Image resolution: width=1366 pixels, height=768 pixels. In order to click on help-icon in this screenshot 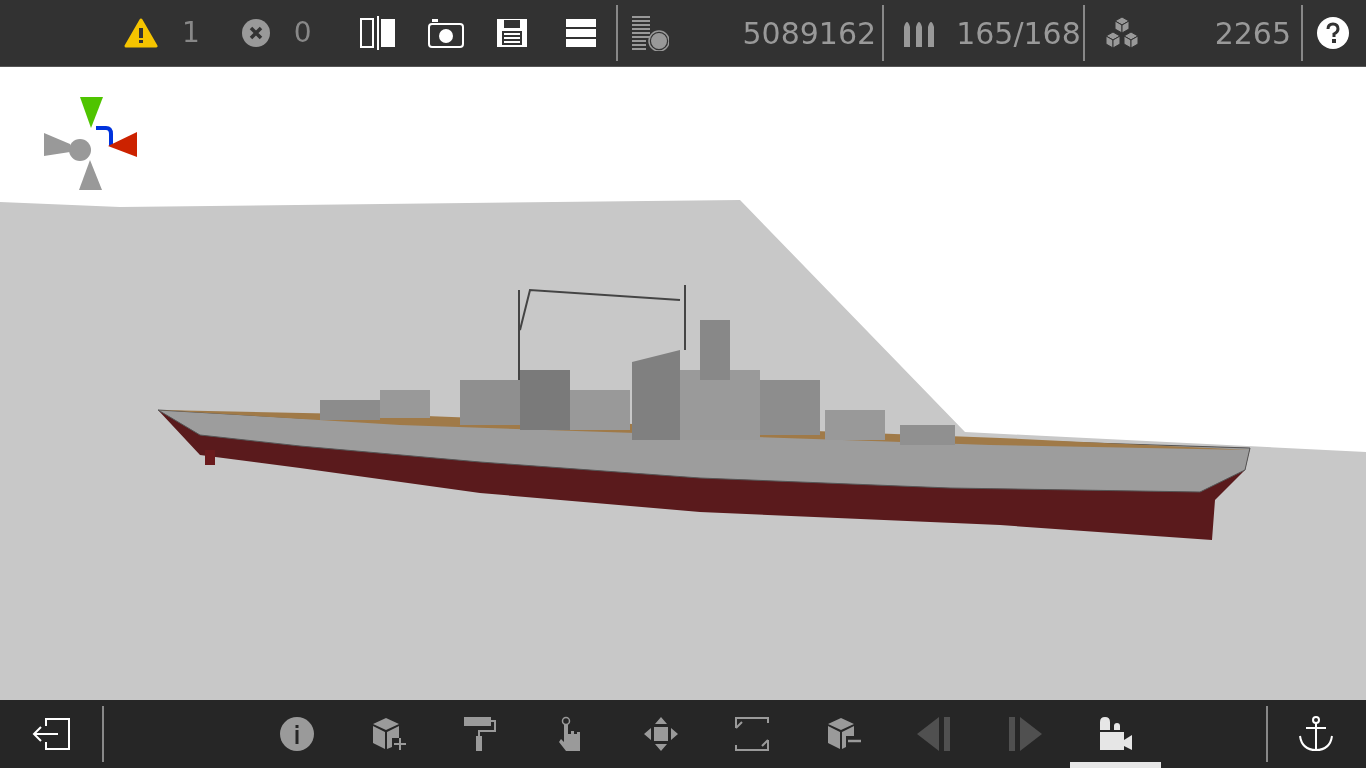, I will do `click(1333, 33)`.